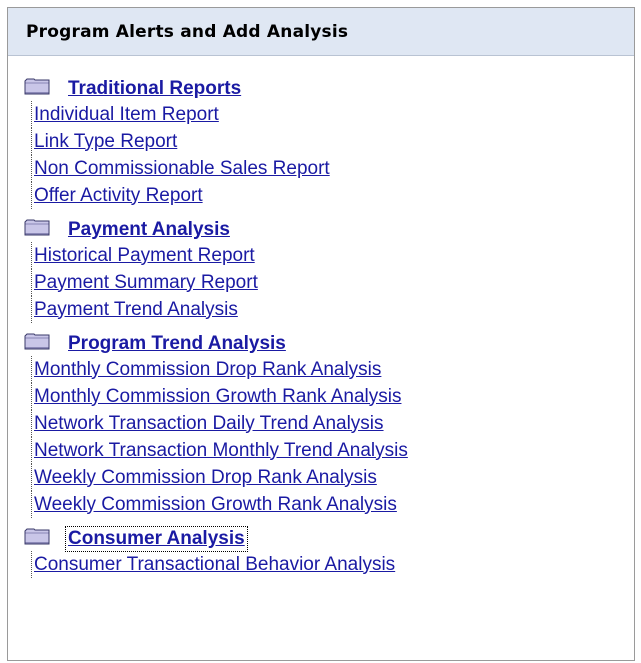 The width and height of the screenshot is (641, 663). What do you see at coordinates (149, 230) in the screenshot?
I see `group-link-payment-analysis: Payment Analysis` at bounding box center [149, 230].